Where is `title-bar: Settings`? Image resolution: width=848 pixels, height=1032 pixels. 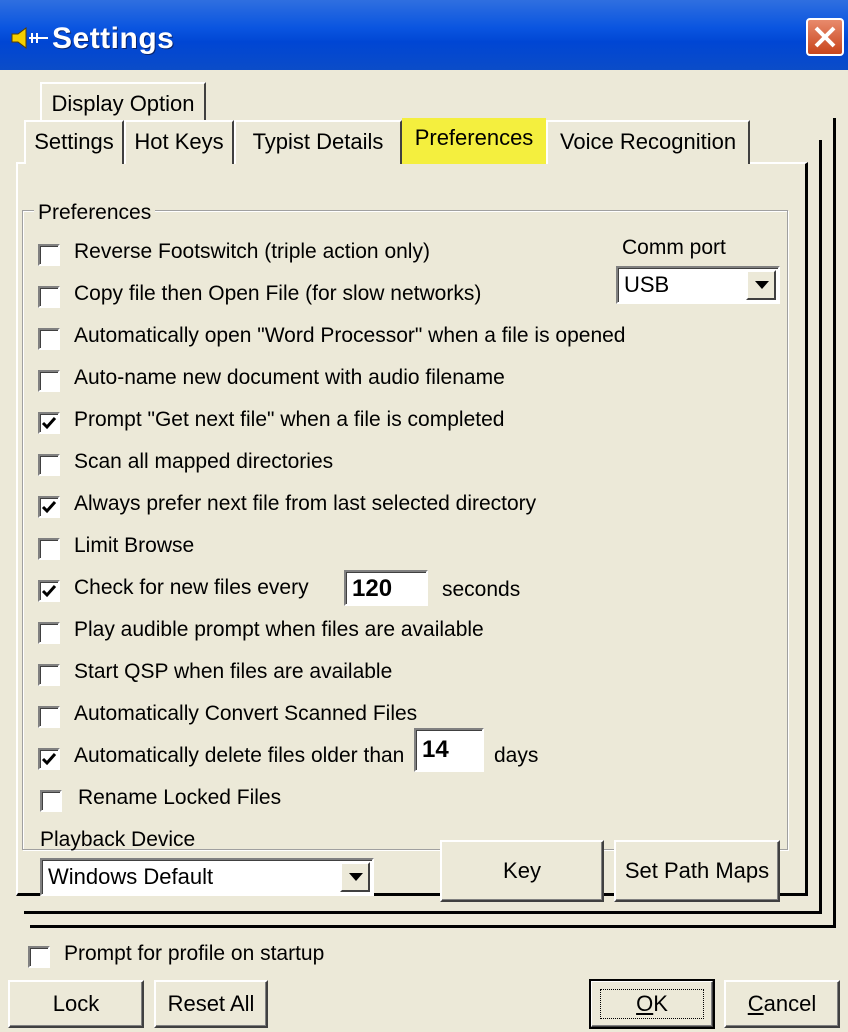
title-bar: Settings is located at coordinates (424, 35).